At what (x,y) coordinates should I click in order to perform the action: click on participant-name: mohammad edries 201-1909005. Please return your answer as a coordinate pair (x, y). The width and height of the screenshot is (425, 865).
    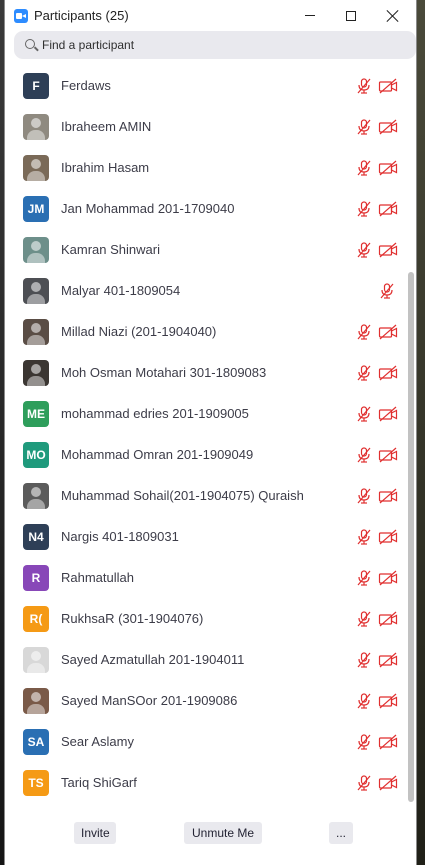
    Looking at the image, I should click on (155, 413).